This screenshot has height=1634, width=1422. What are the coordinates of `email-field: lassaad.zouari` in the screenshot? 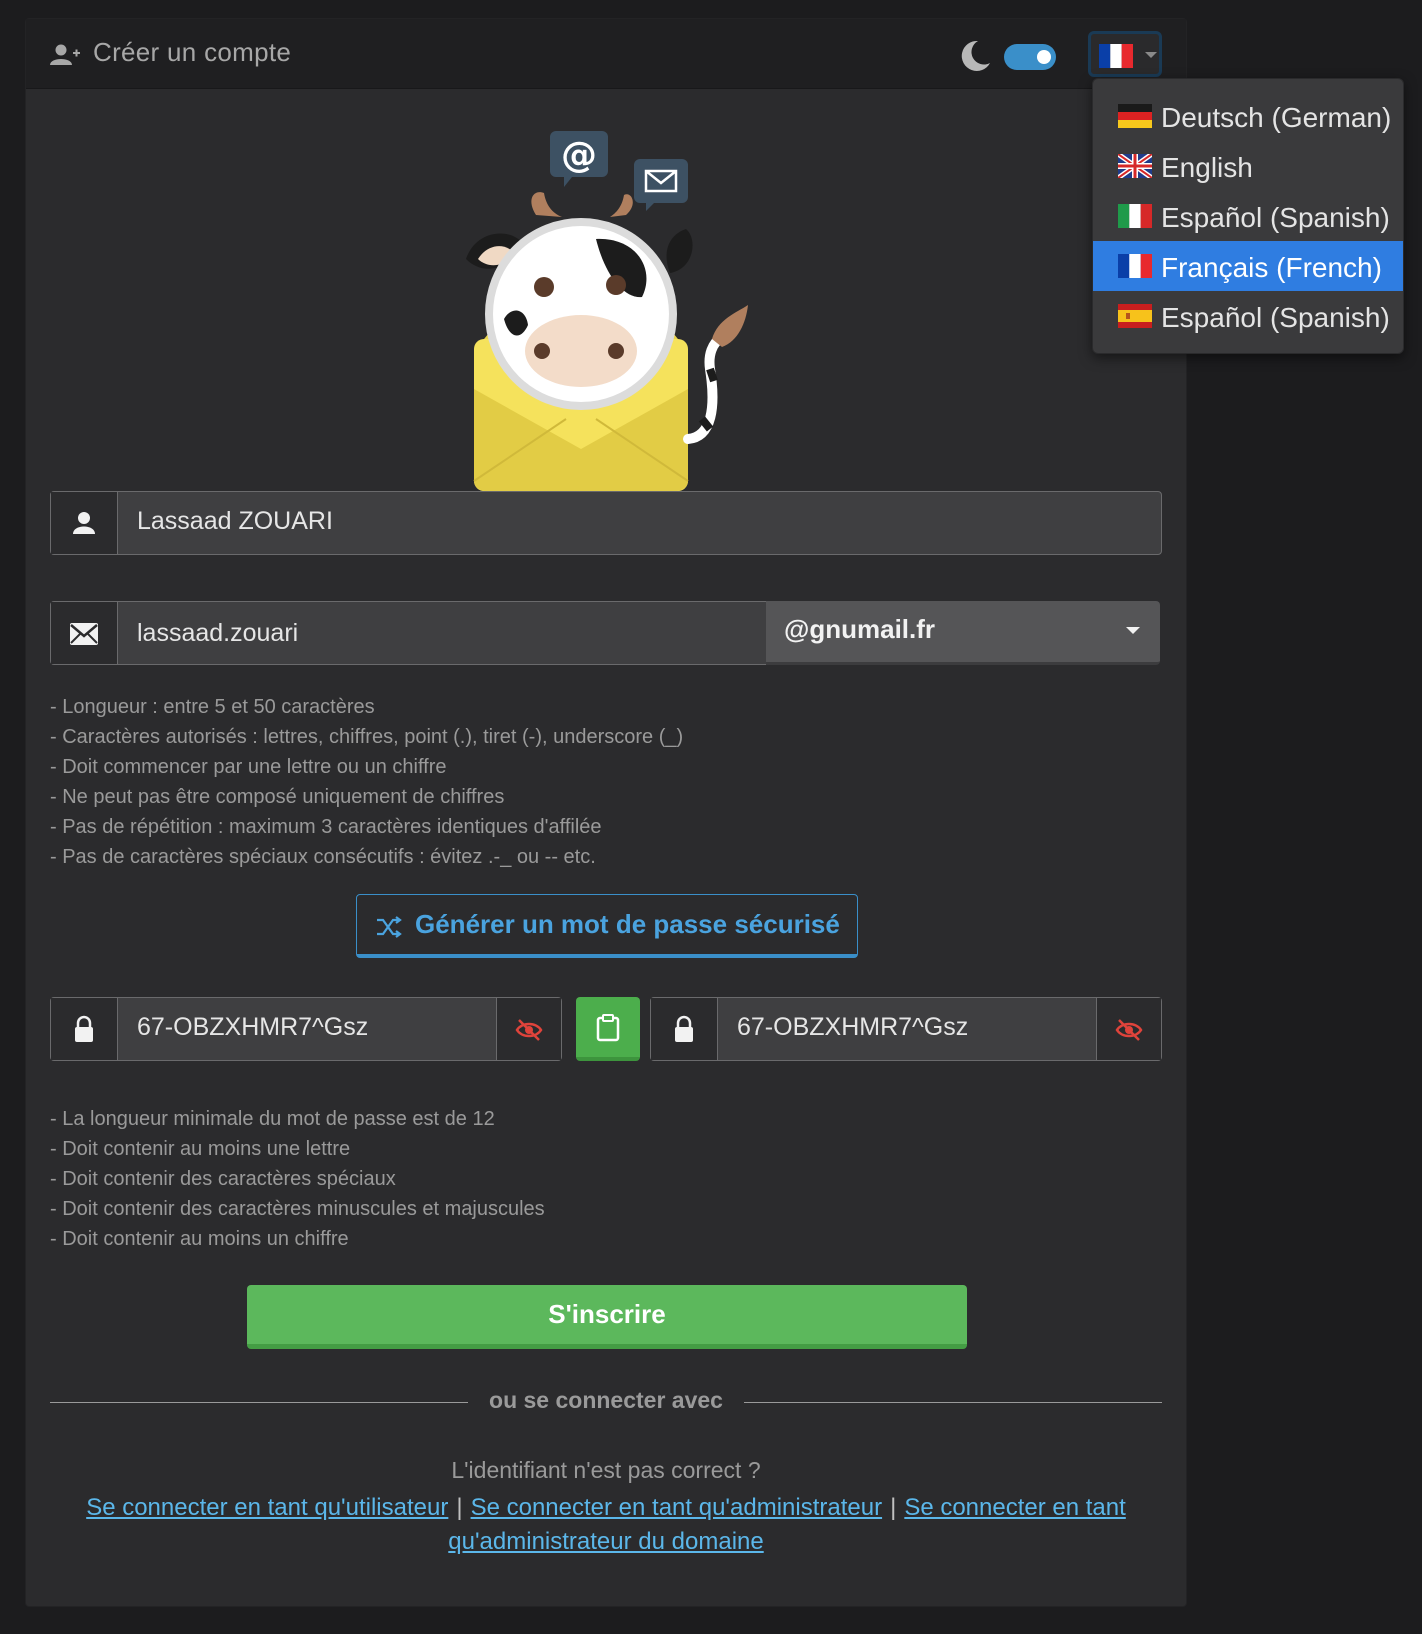 It's located at (409, 633).